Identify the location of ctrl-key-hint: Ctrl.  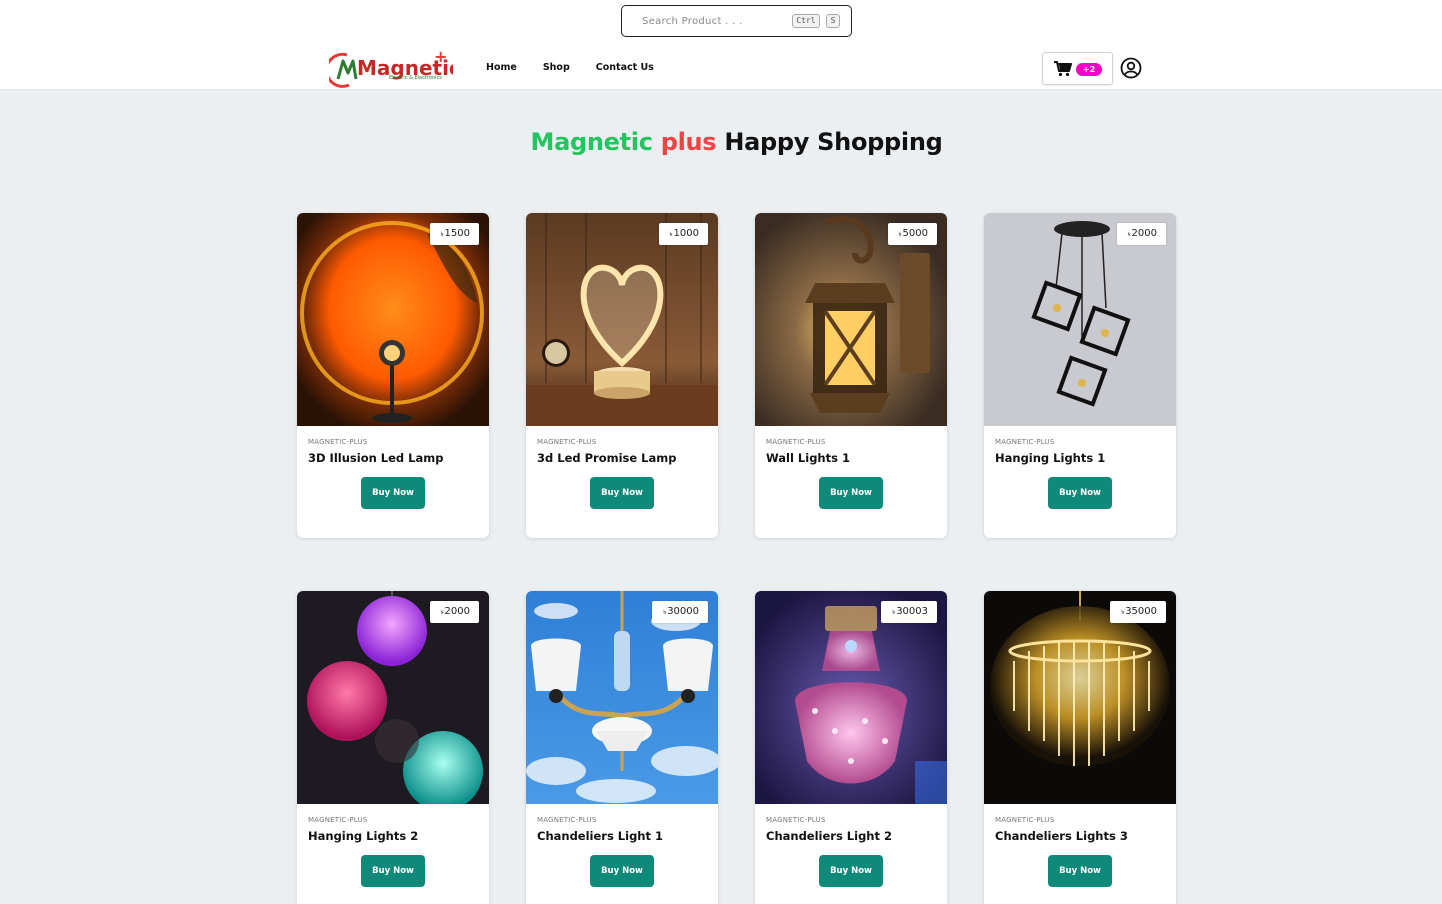
(806, 21).